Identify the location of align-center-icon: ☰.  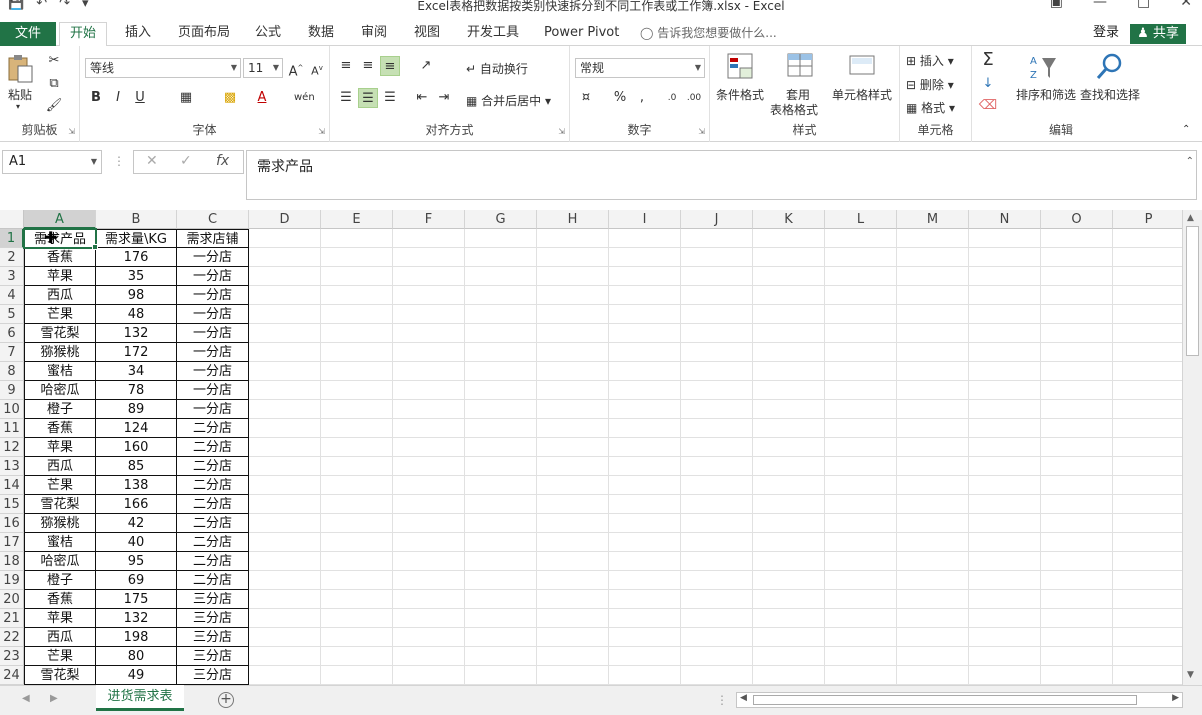
(368, 98).